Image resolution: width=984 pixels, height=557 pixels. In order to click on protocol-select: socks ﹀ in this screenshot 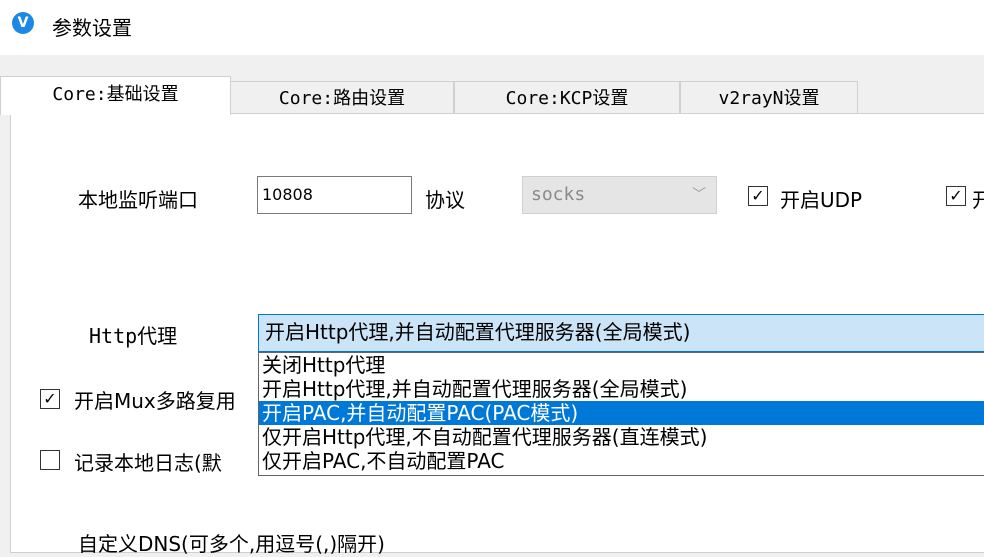, I will do `click(619, 195)`.